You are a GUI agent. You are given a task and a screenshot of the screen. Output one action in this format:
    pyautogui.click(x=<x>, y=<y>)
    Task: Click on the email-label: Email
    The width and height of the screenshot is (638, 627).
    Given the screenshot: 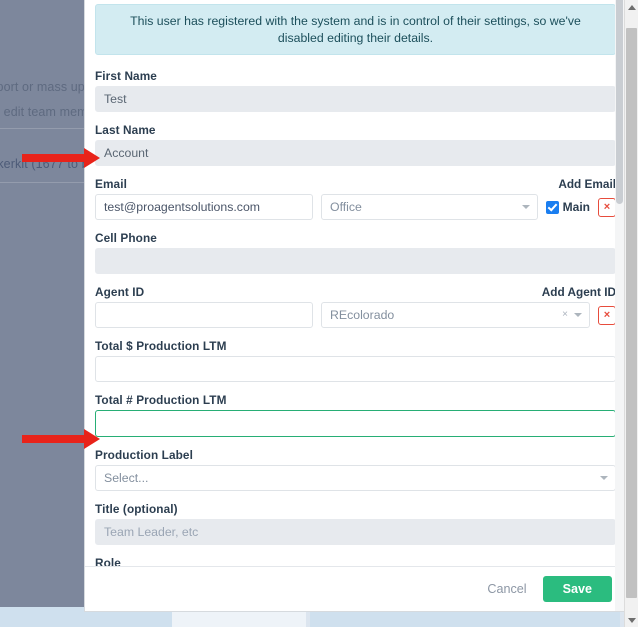 What is the action you would take?
    pyautogui.click(x=111, y=184)
    